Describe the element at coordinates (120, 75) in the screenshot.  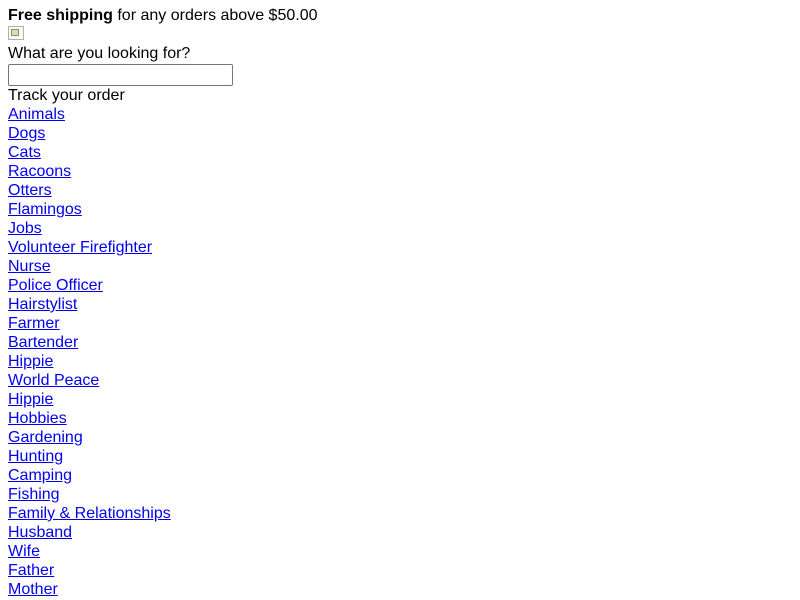
I see `search-input` at that location.